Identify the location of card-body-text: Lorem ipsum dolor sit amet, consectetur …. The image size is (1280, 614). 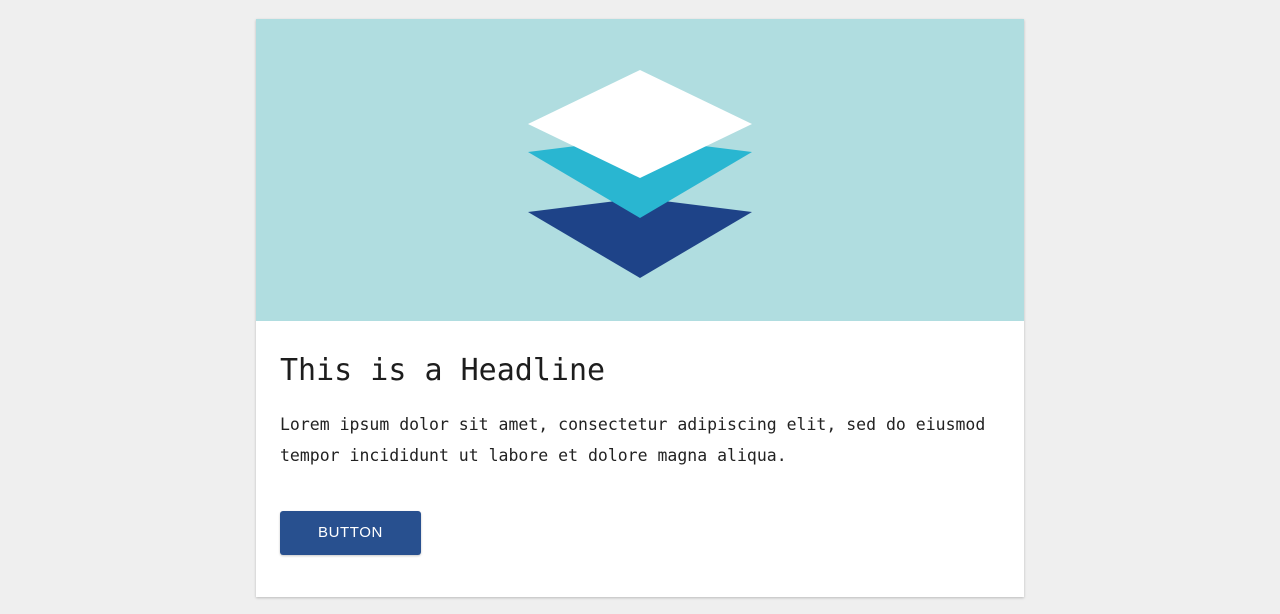
(633, 440).